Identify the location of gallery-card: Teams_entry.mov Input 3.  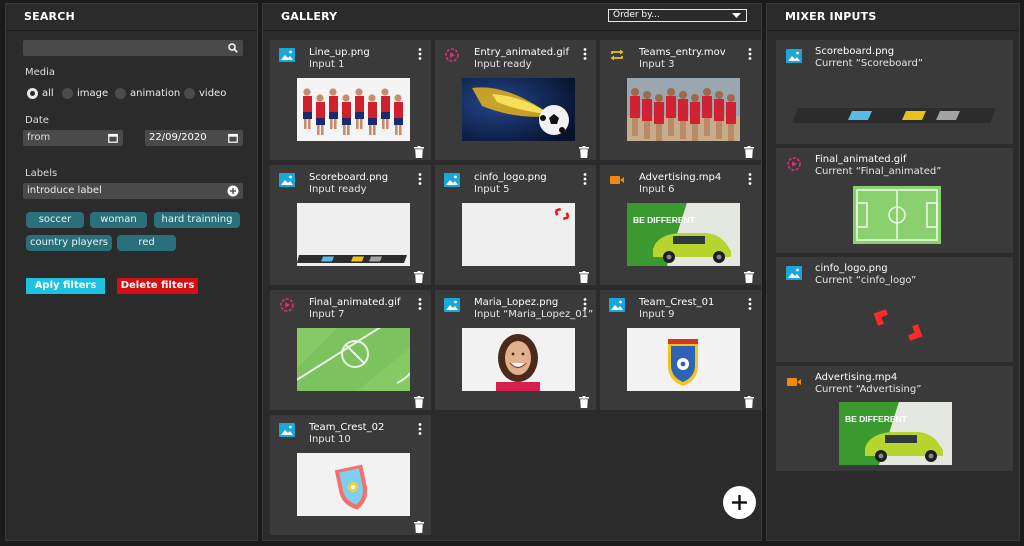
(680, 100).